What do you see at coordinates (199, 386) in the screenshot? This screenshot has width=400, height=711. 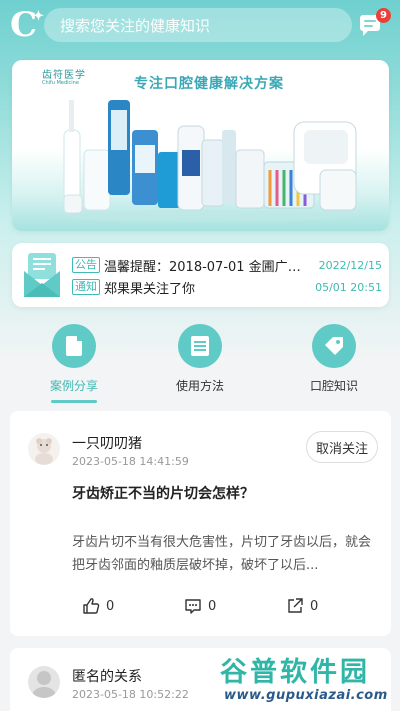 I see `tab-label: 使用方法` at bounding box center [199, 386].